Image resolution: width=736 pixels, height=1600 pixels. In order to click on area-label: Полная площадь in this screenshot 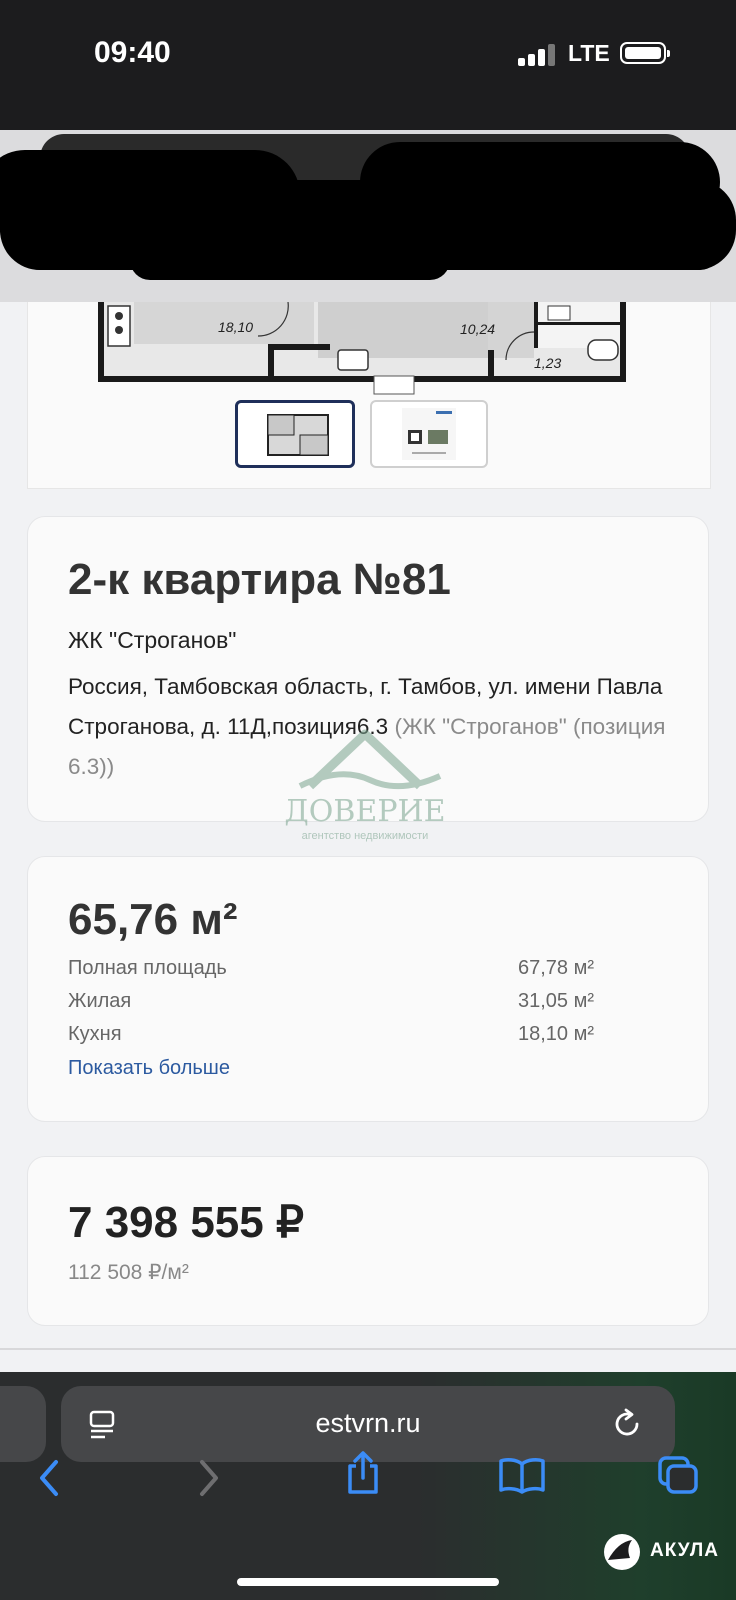, I will do `click(147, 968)`.